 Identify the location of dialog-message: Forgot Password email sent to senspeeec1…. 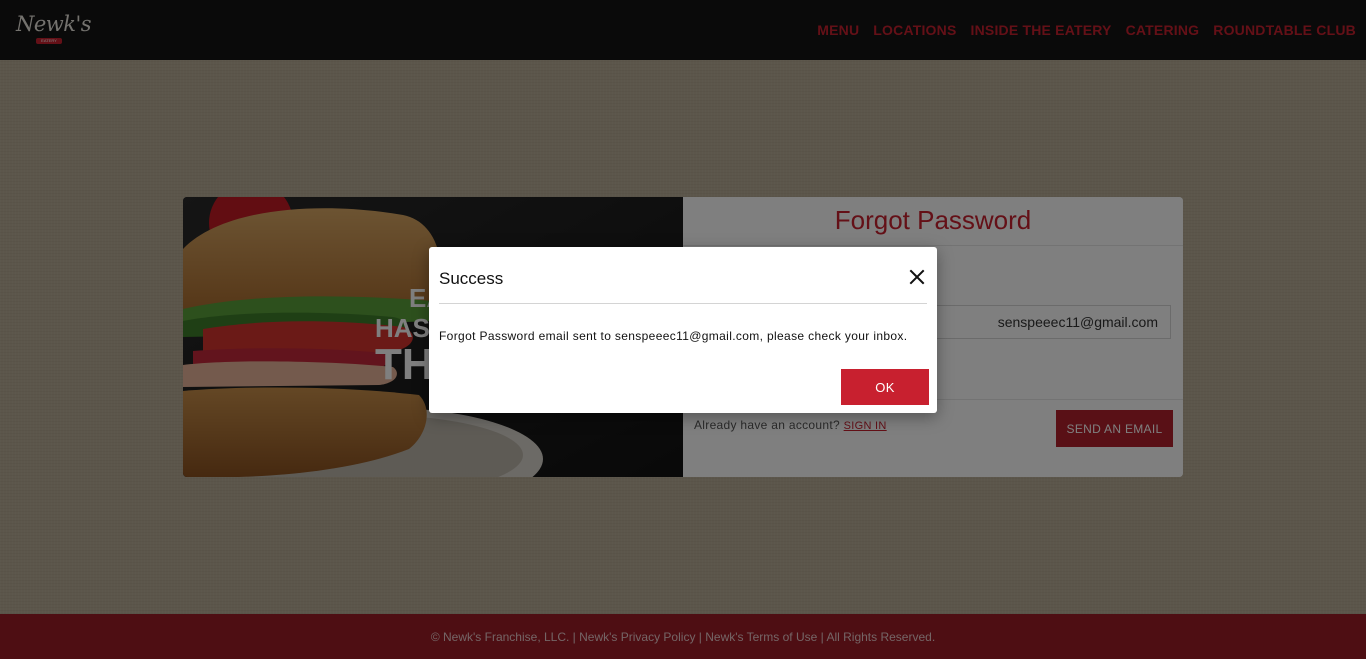
(673, 336).